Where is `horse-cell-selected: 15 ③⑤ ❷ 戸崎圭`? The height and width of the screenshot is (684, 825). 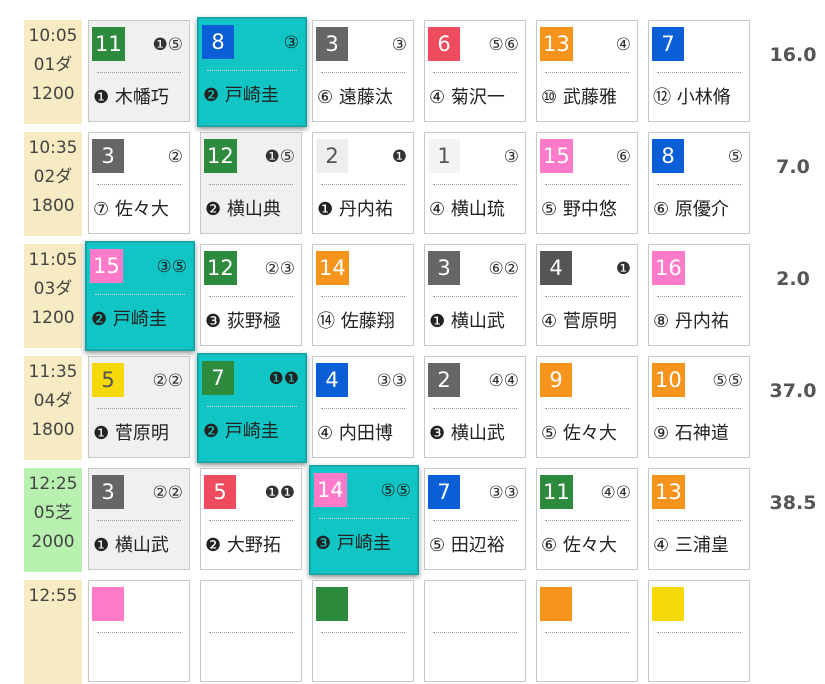
horse-cell-selected: 15 ③⑤ ❷ 戸崎圭 is located at coordinates (140, 296).